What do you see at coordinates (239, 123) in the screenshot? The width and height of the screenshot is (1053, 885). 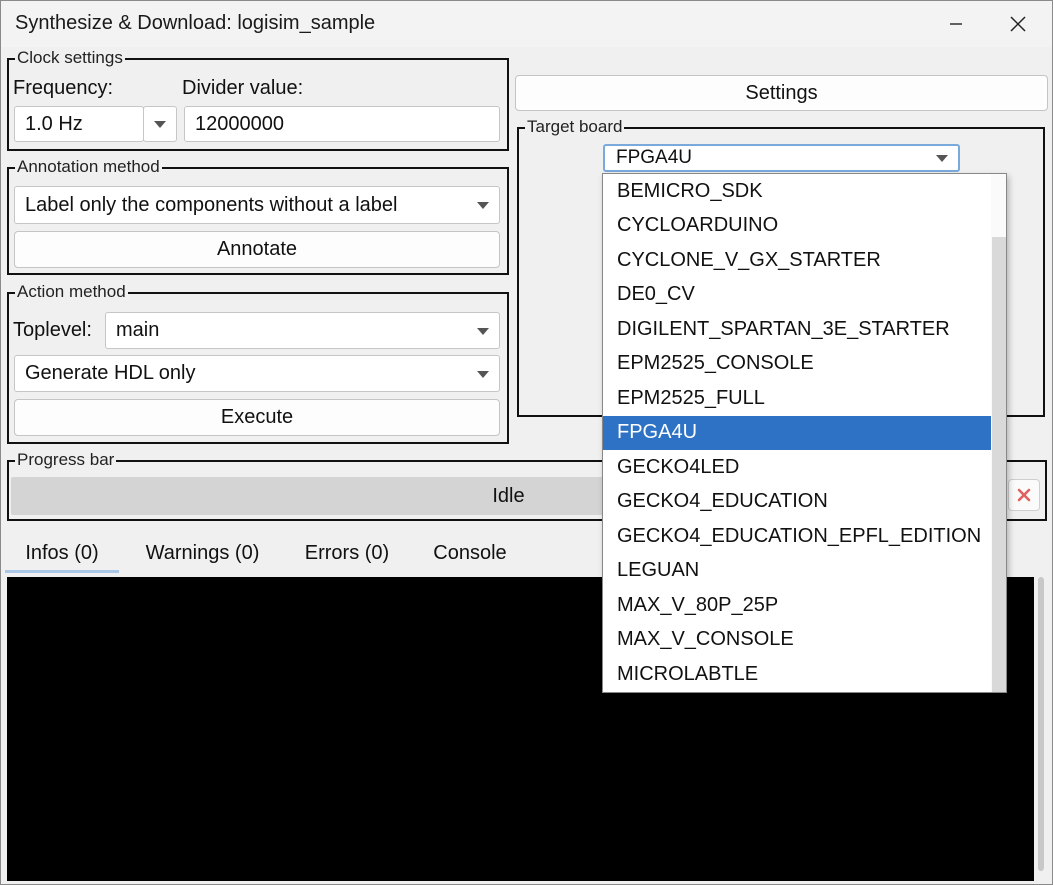 I see `divider-value: 12000000` at bounding box center [239, 123].